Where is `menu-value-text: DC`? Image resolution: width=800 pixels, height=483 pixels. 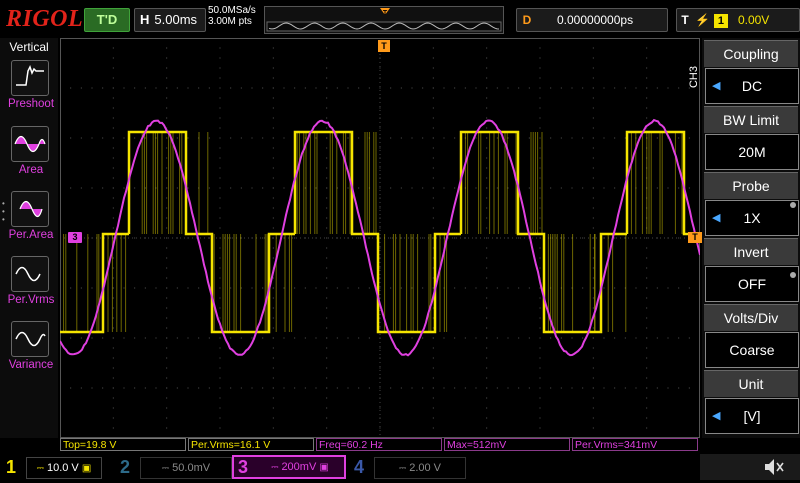 menu-value-text: DC is located at coordinates (752, 86).